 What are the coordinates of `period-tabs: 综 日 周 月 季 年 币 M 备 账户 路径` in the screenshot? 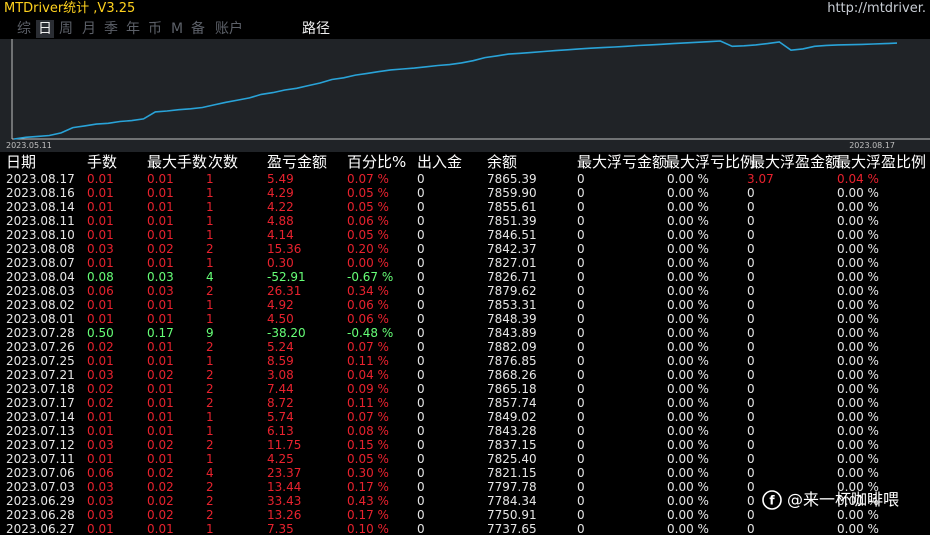 It's located at (465, 29).